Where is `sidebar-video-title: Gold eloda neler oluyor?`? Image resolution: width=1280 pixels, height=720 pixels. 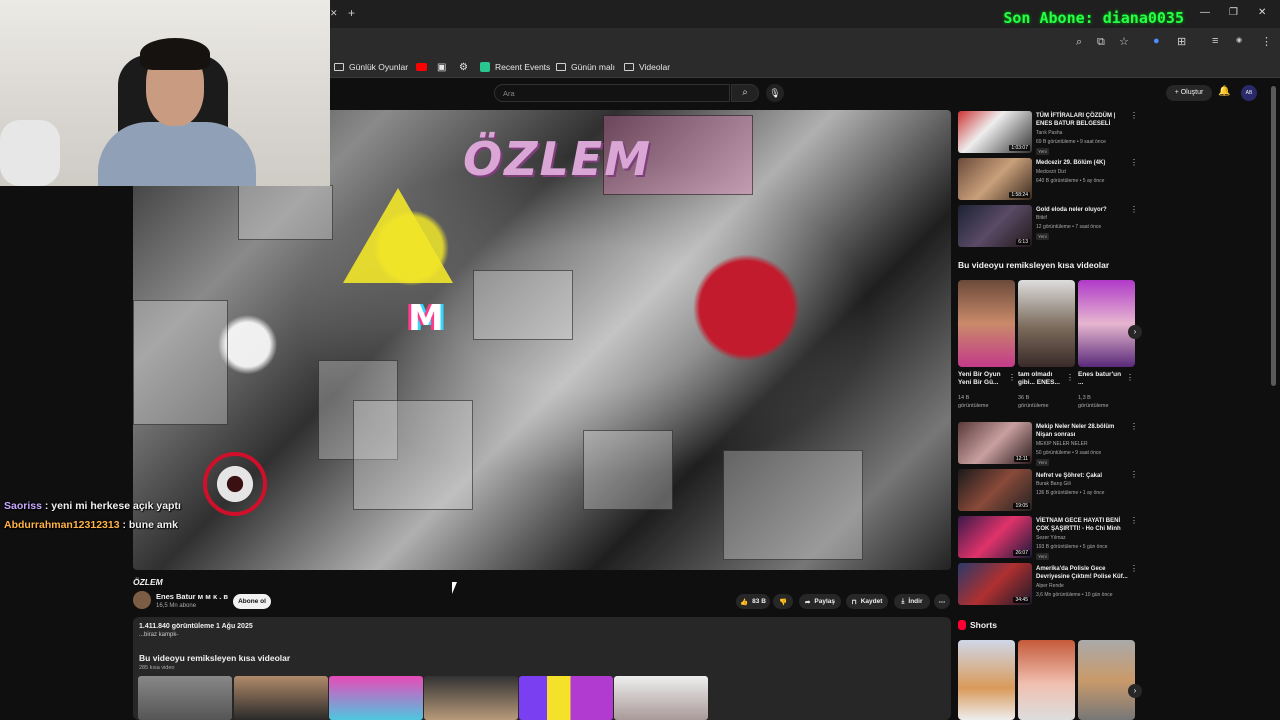 sidebar-video-title: Gold eloda neler oluyor? is located at coordinates (1083, 210).